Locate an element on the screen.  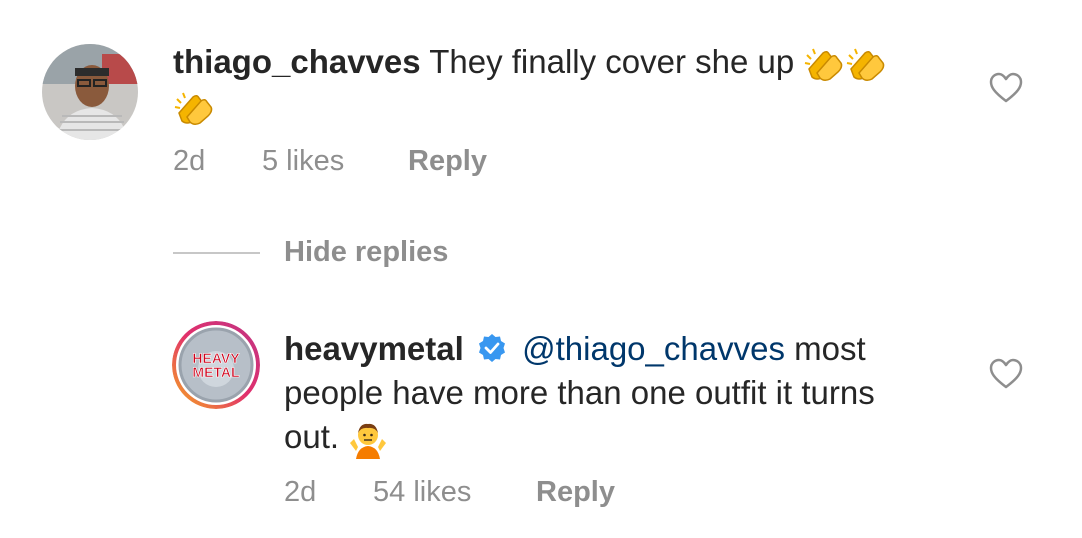
like-heart-icon is located at coordinates (1006, 88).